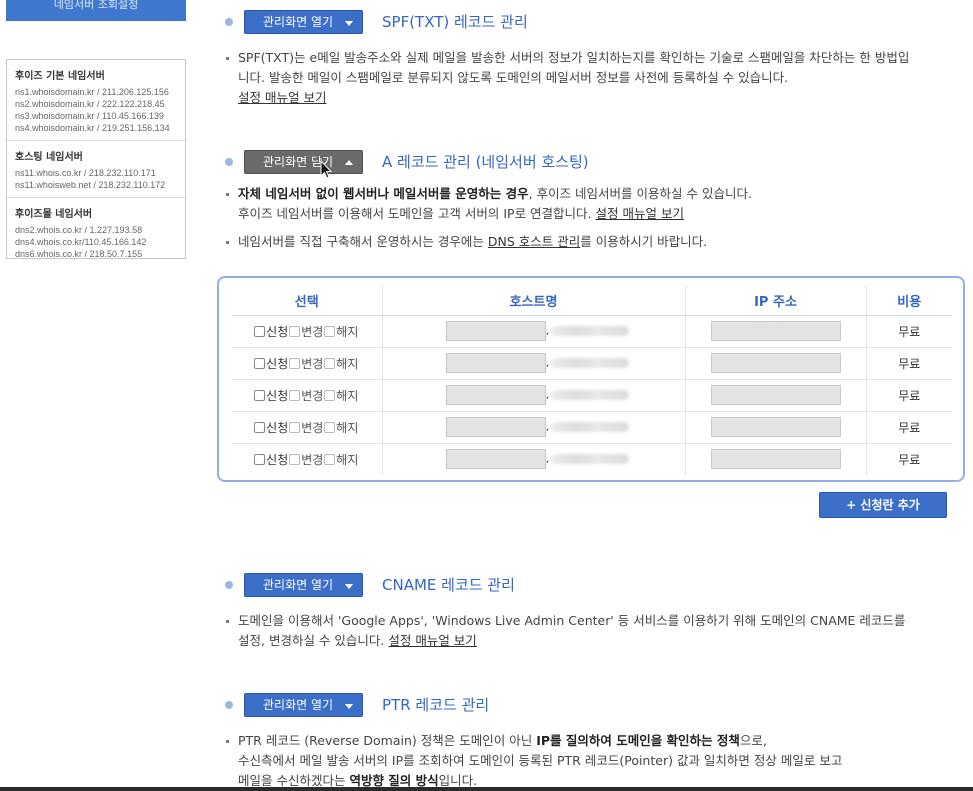 The height and width of the screenshot is (791, 973). Describe the element at coordinates (486, 789) in the screenshot. I see `bottom-divider` at that location.